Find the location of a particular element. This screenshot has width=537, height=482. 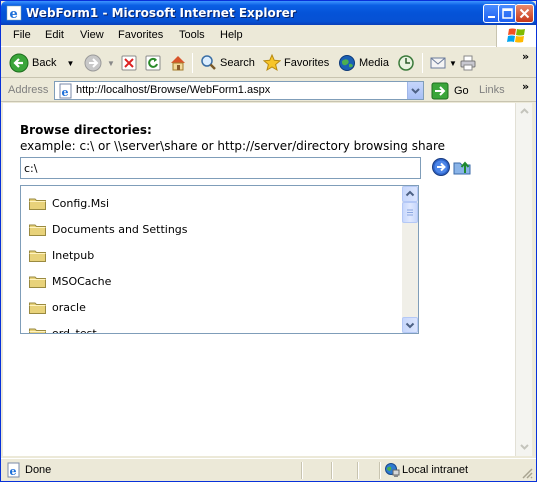

page-scroll-down-button is located at coordinates (524, 446).